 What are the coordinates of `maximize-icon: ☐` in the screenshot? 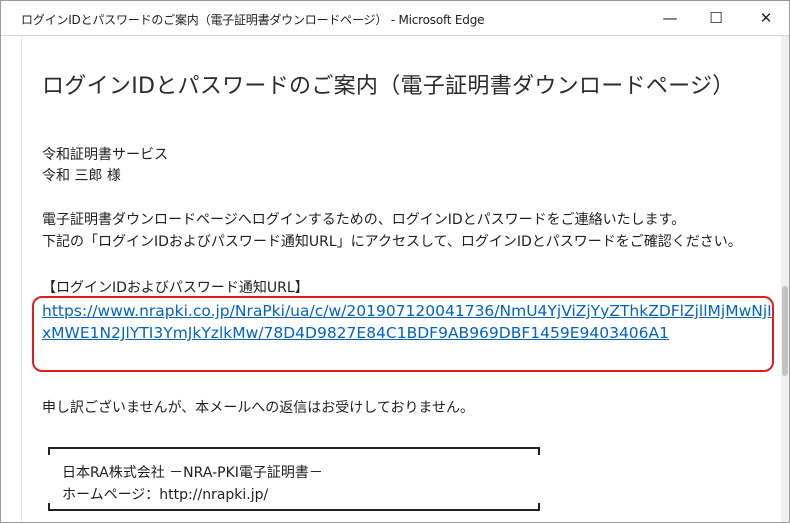 It's located at (716, 18).